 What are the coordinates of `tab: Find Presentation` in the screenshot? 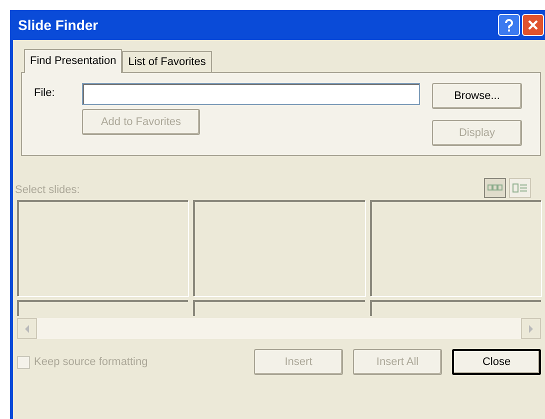 It's located at (73, 61).